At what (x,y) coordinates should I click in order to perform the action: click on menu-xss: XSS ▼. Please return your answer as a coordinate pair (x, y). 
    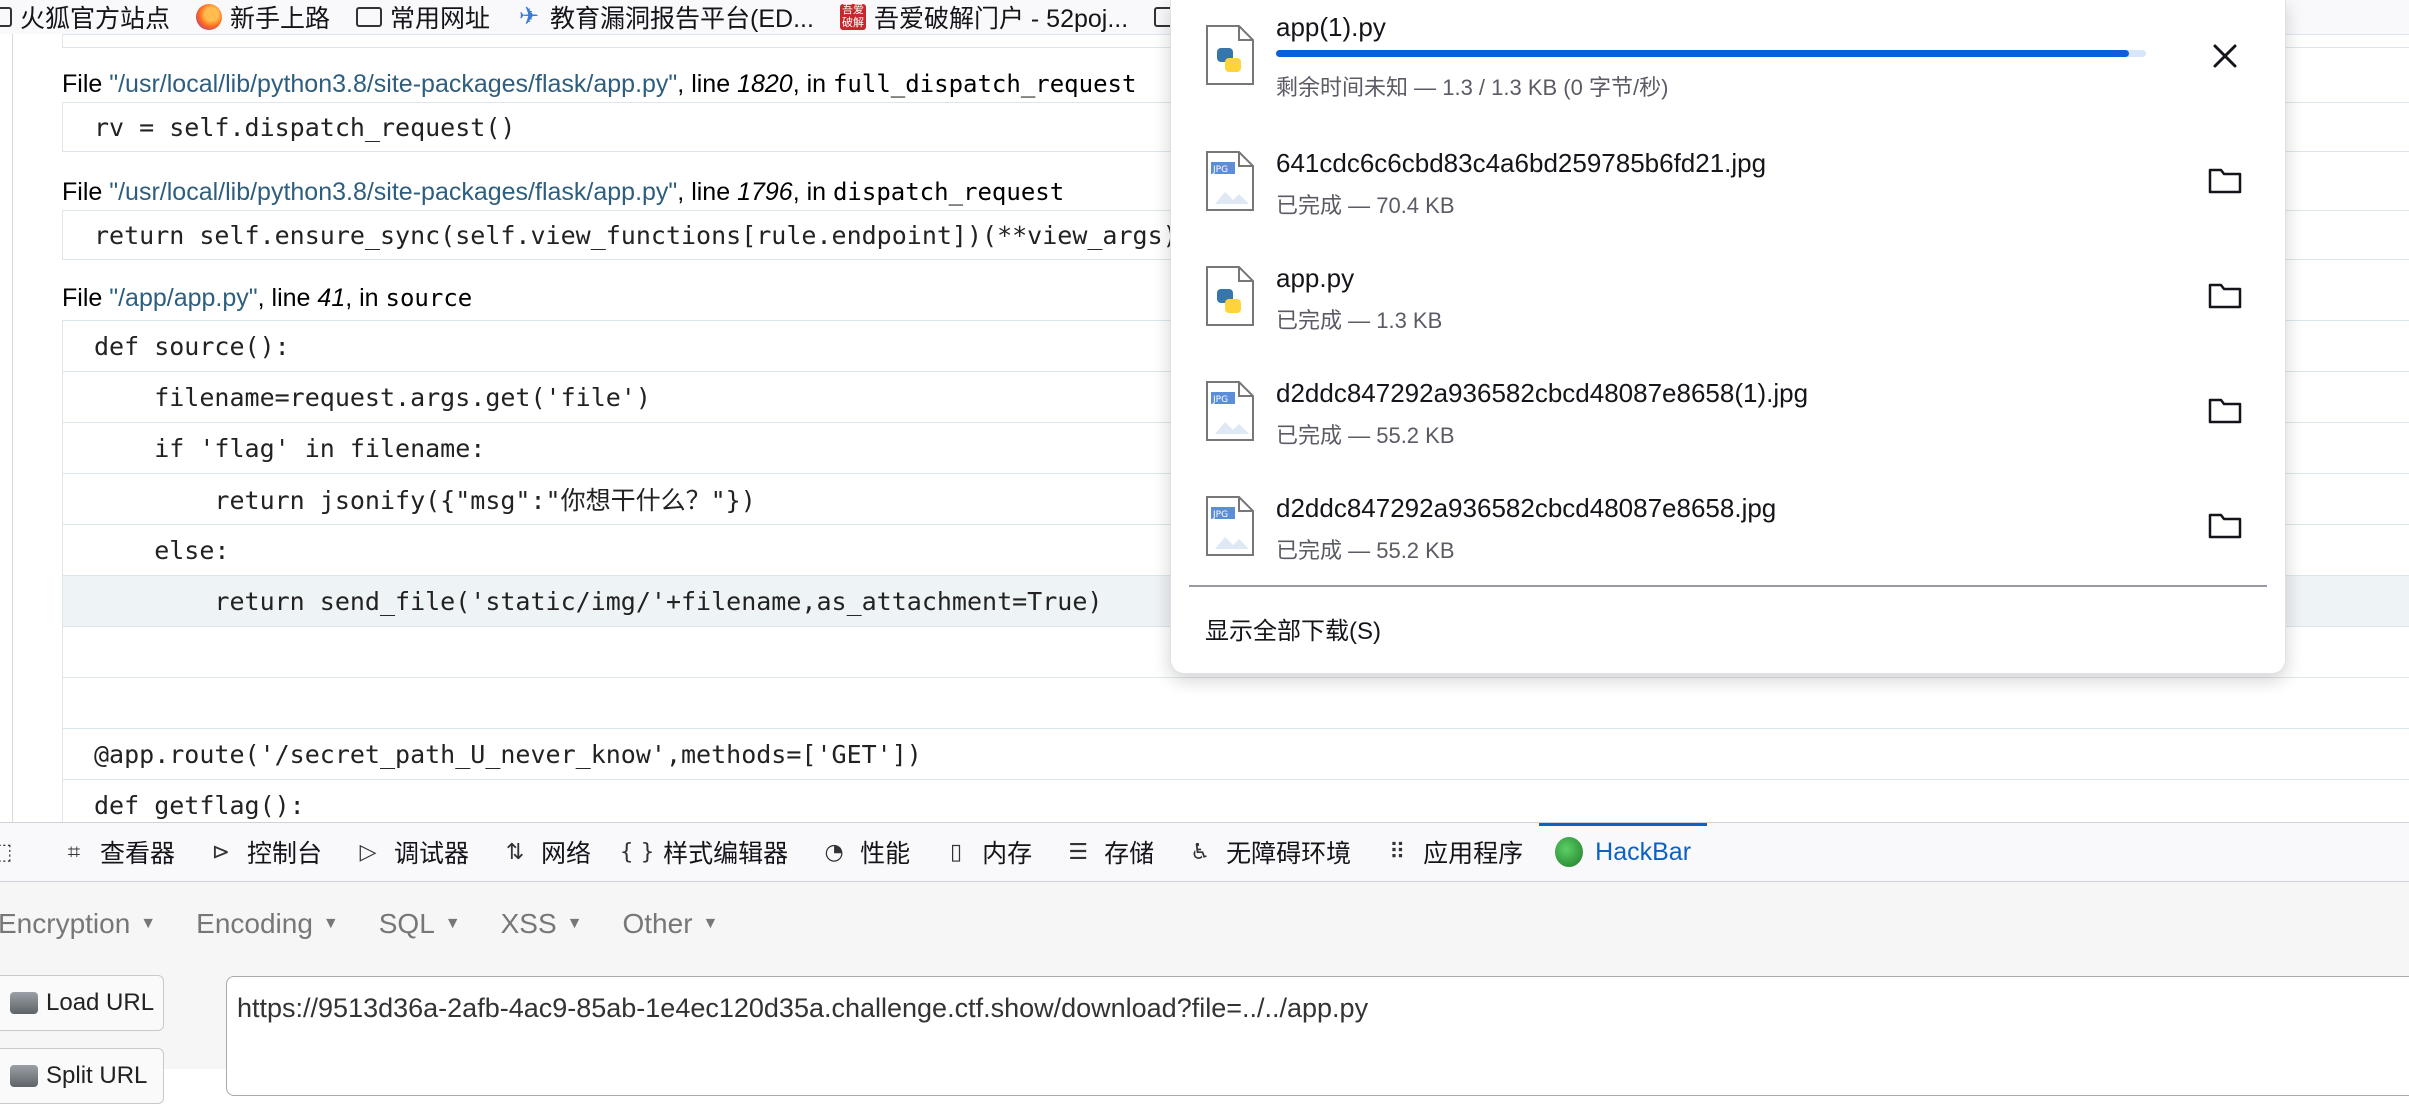
    Looking at the image, I should click on (542, 924).